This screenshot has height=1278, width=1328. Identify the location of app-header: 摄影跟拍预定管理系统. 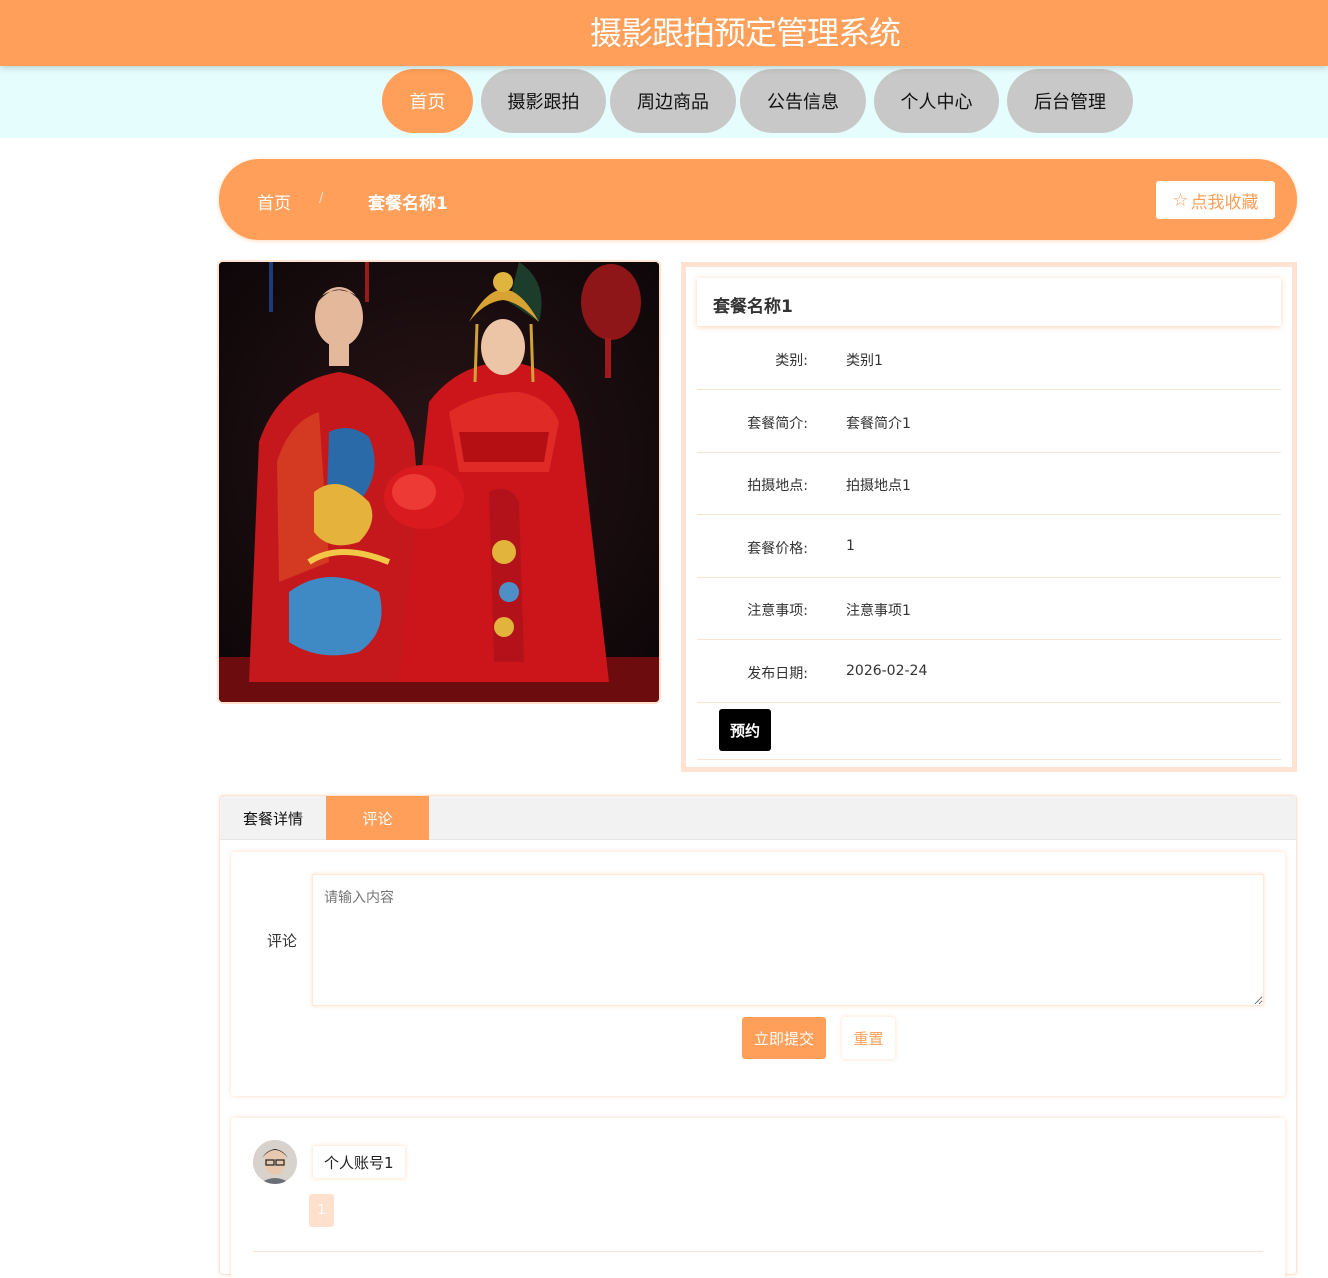
(664, 33).